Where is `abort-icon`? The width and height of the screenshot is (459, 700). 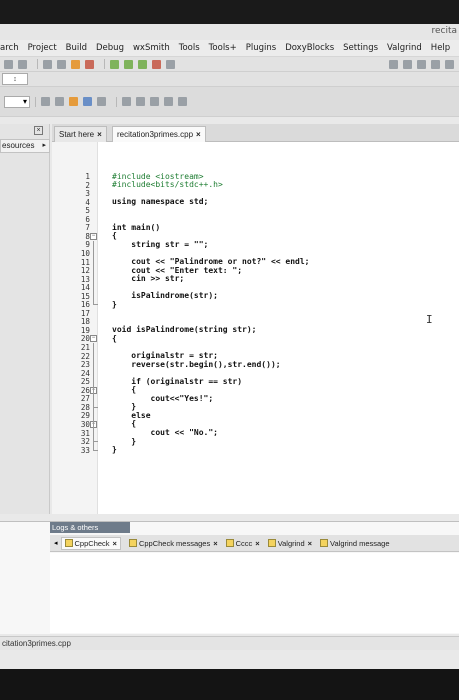
abort-icon is located at coordinates (170, 64).